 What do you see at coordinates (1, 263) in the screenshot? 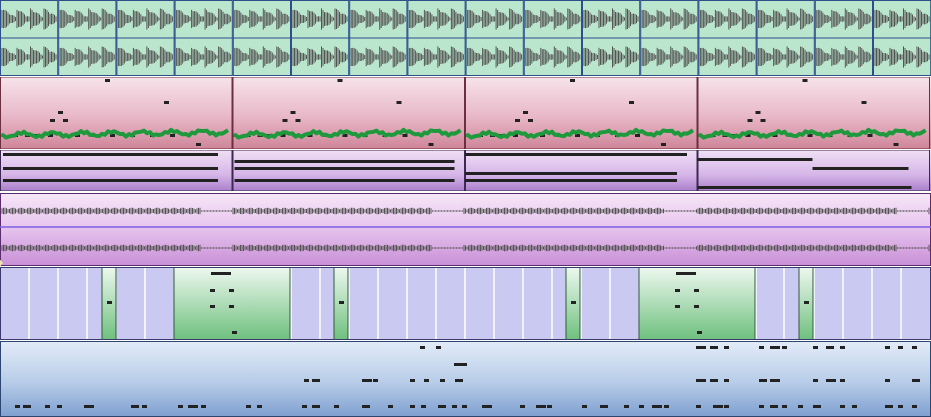
I see `playhead-marker-icon` at bounding box center [1, 263].